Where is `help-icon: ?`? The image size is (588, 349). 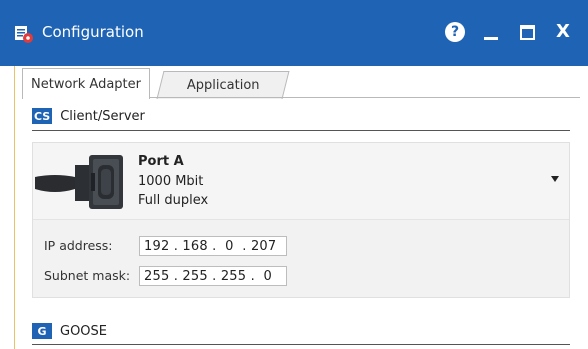 help-icon: ? is located at coordinates (455, 32).